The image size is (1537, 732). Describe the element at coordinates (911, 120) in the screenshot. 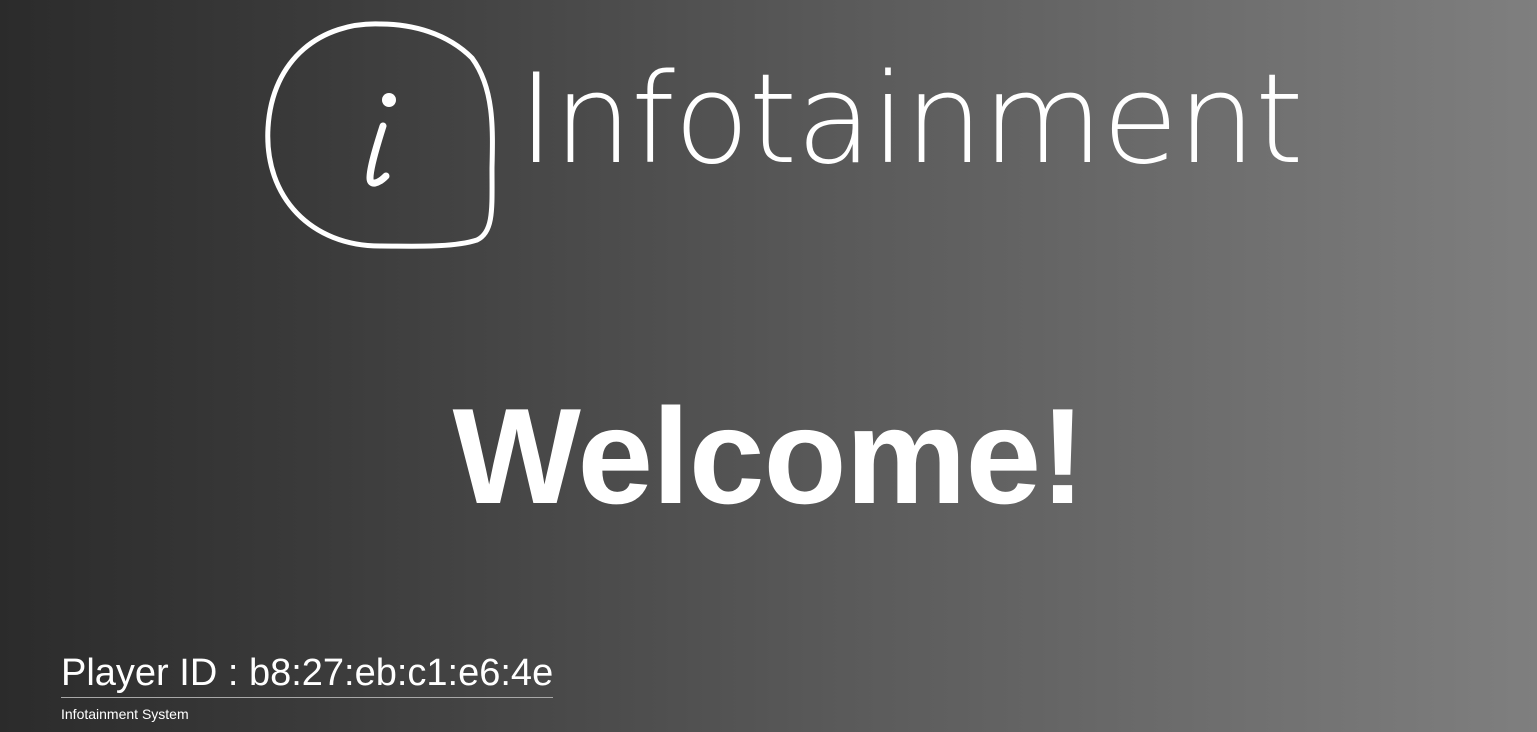

I see `brand-wordmark: Infotainment` at that location.